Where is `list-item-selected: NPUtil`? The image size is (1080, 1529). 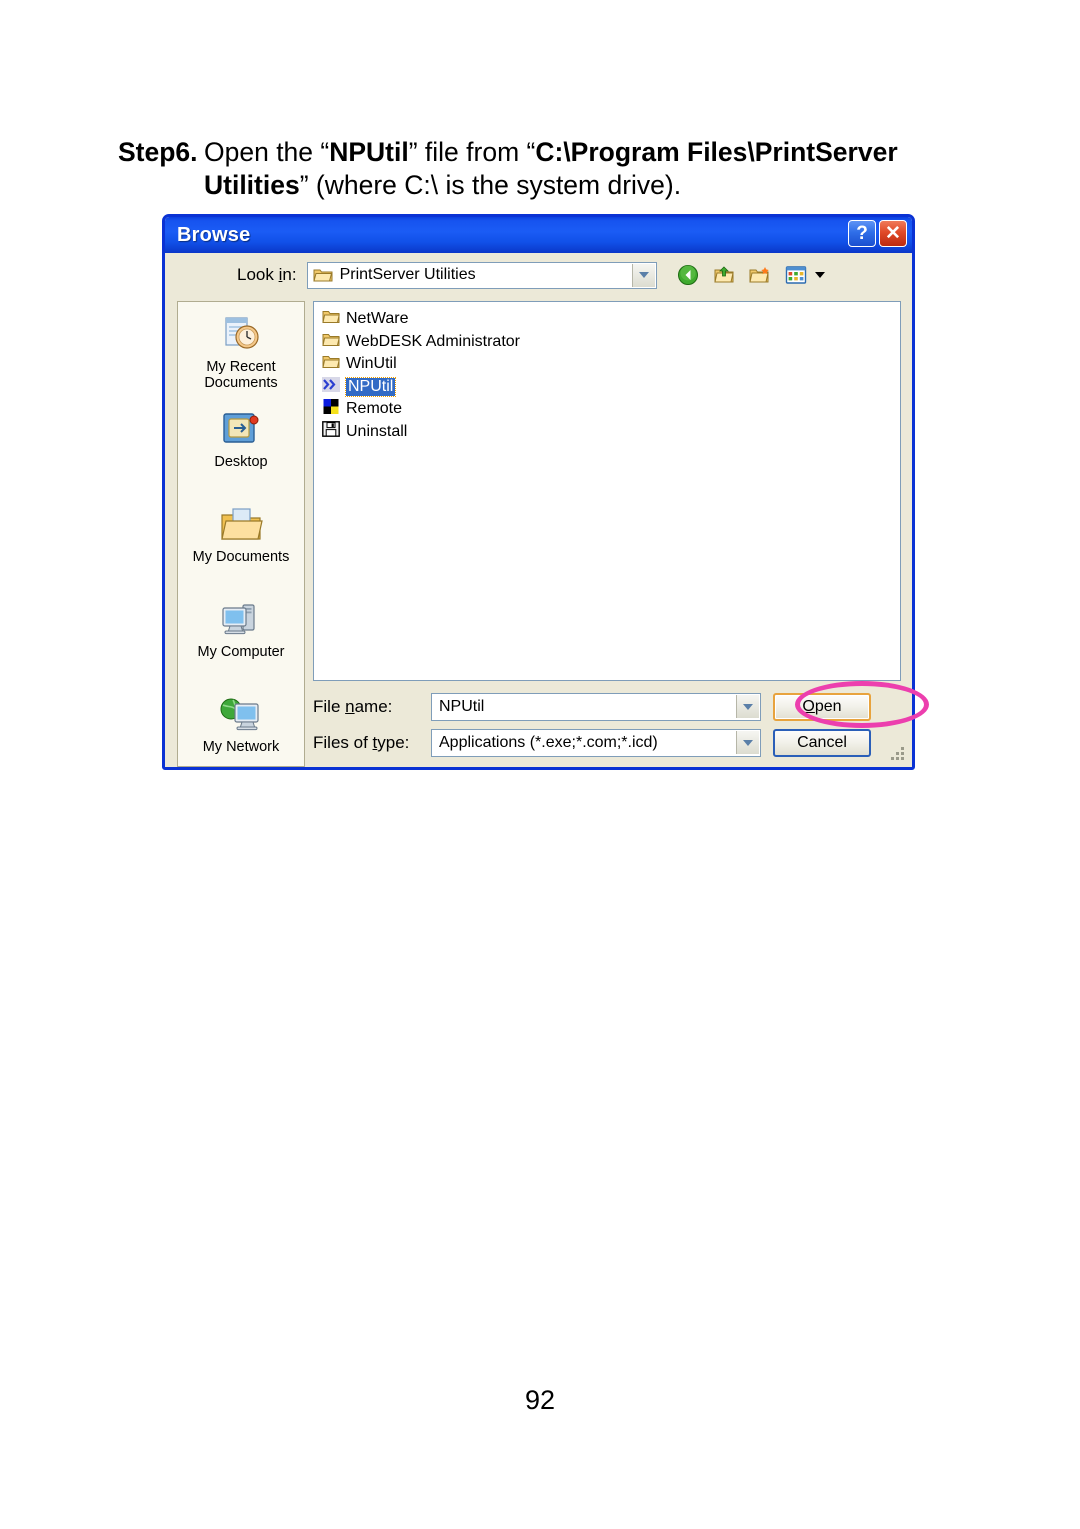
list-item-selected: NPUtil is located at coordinates (609, 387).